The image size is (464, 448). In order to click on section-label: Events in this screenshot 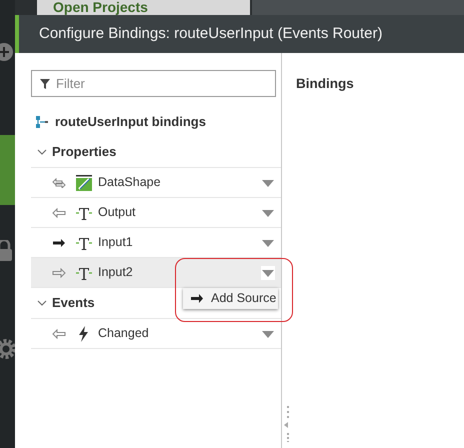, I will do `click(73, 303)`.